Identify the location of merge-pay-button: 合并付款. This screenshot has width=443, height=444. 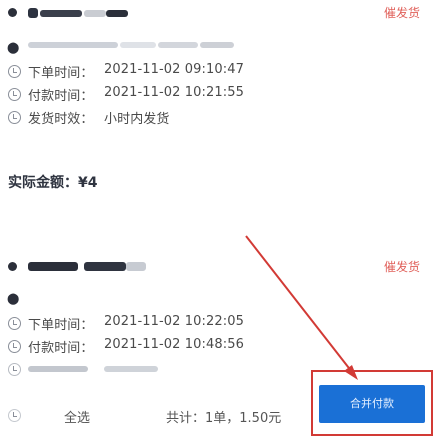
(372, 404).